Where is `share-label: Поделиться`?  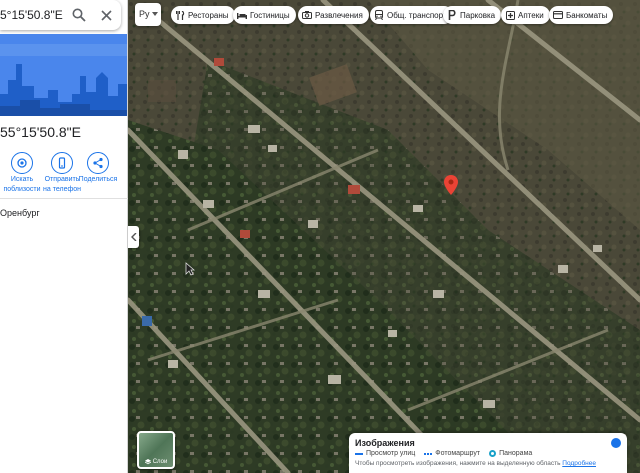 share-label: Поделиться is located at coordinates (98, 179).